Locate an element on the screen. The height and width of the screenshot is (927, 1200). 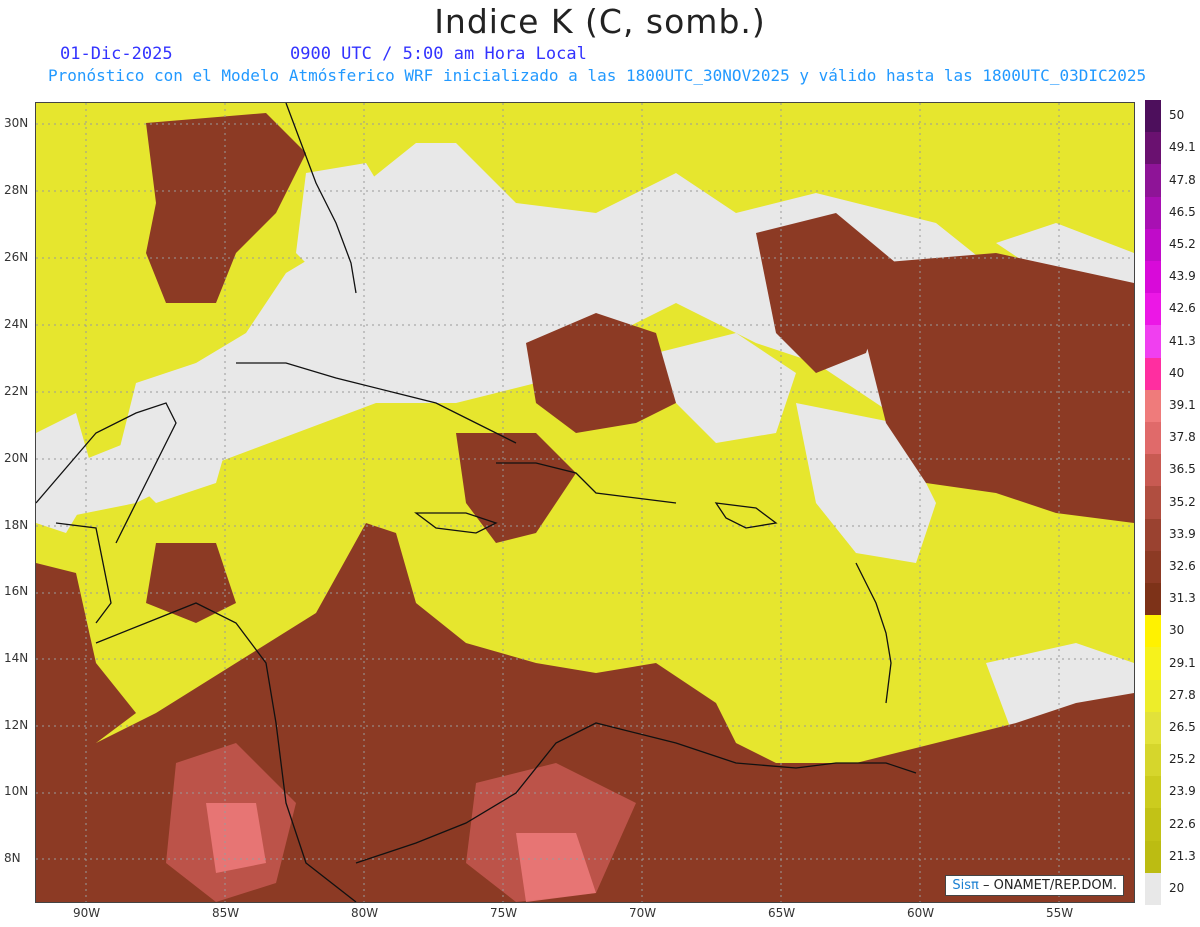
legend-value: 21.3 is located at coordinates (1182, 855).